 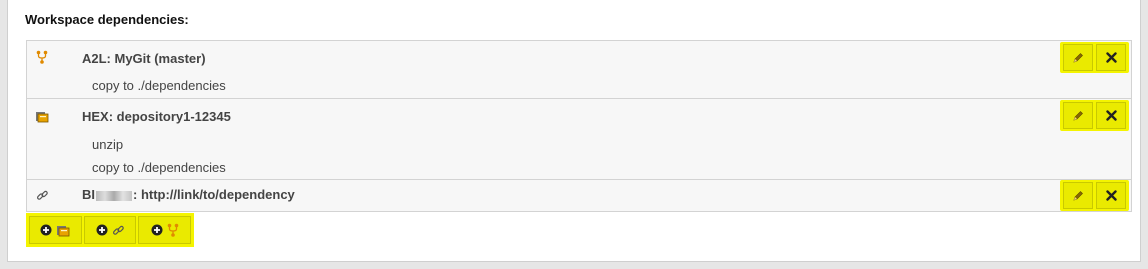 What do you see at coordinates (107, 19) in the screenshot?
I see `section-heading: Workspace dependencies:` at bounding box center [107, 19].